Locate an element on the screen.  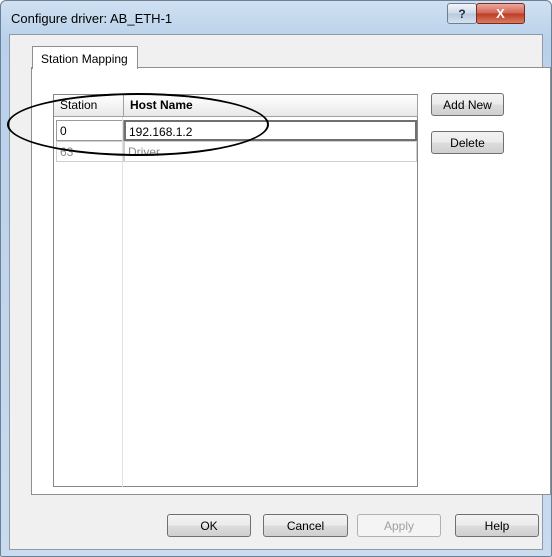
ok-button: OK is located at coordinates (209, 525).